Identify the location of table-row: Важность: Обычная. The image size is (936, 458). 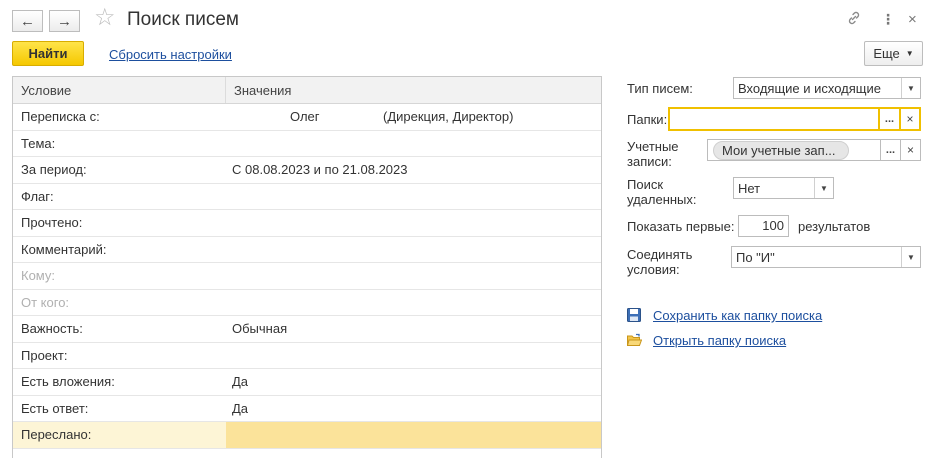
(307, 329).